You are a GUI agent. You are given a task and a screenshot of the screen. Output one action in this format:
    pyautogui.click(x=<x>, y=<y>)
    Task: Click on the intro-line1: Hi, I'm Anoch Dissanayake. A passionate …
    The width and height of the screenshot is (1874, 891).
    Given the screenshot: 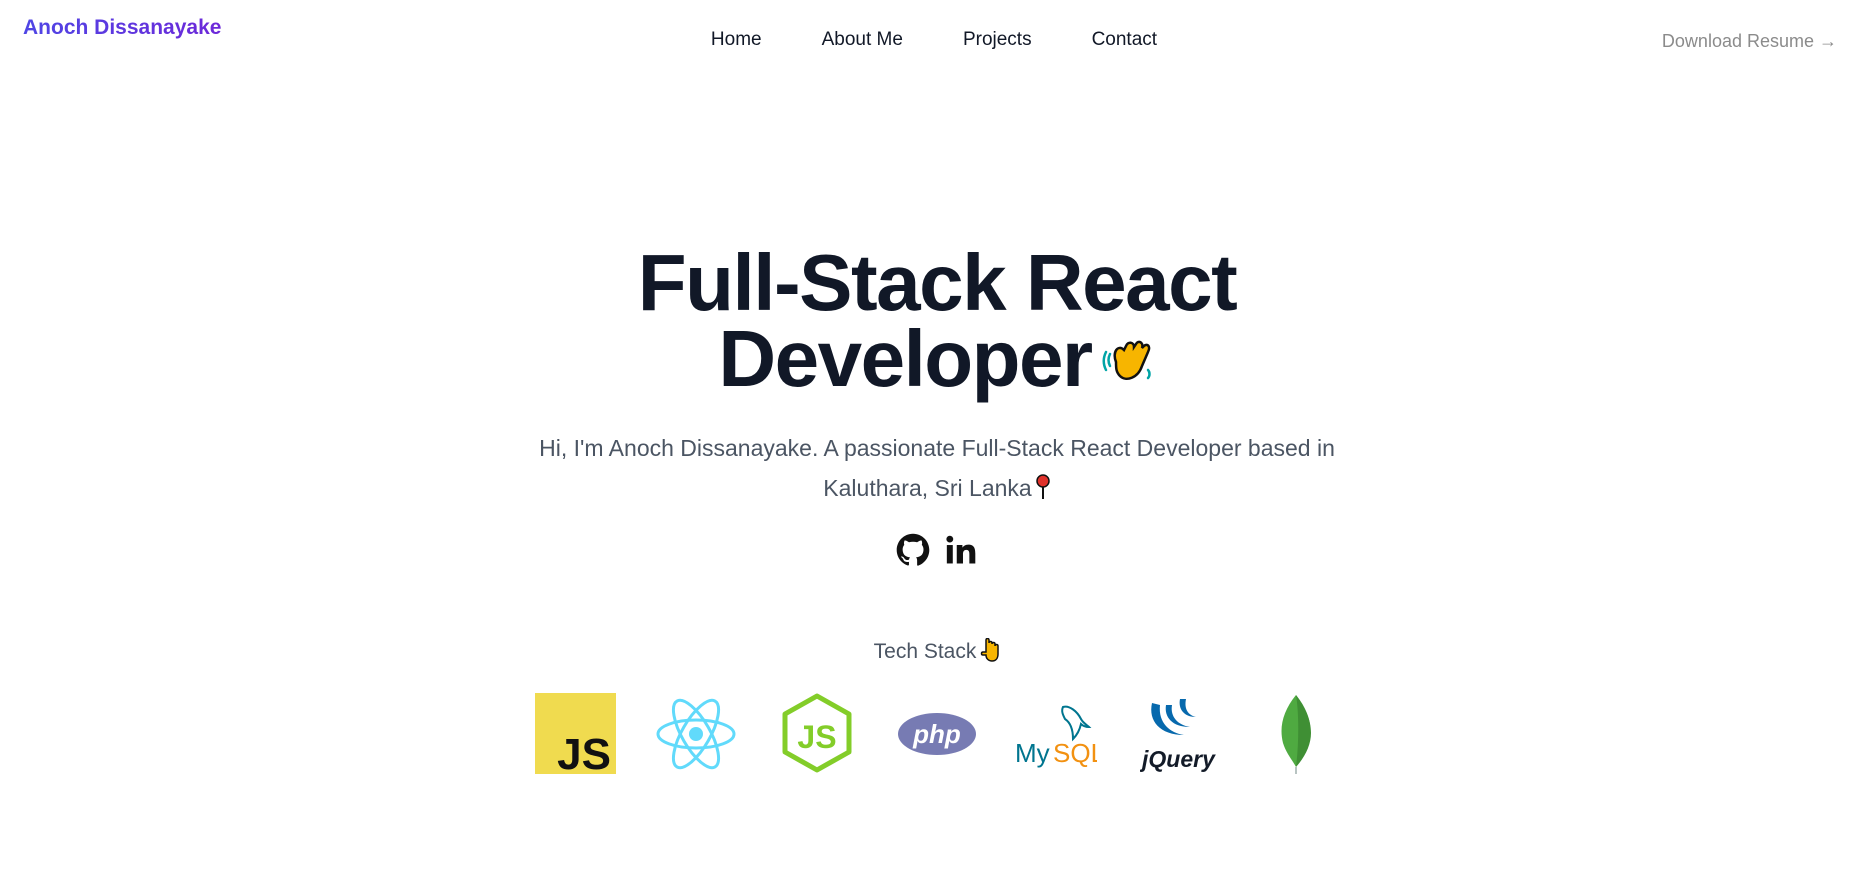 What is the action you would take?
    pyautogui.click(x=937, y=448)
    